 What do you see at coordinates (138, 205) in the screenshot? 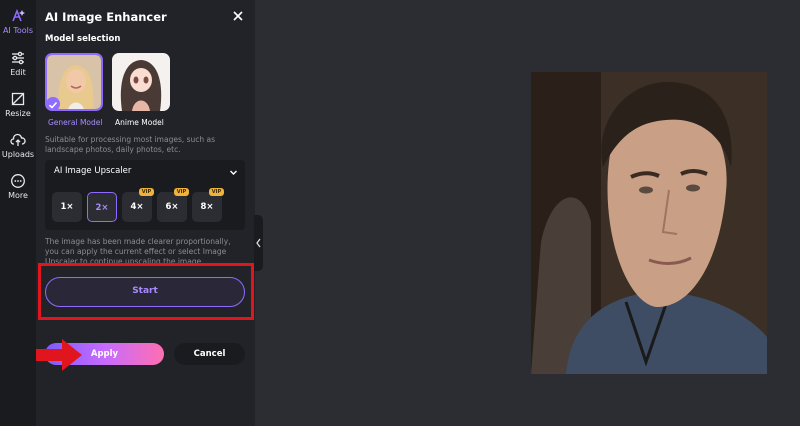
I see `scale-4x-button: 4× VIP` at bounding box center [138, 205].